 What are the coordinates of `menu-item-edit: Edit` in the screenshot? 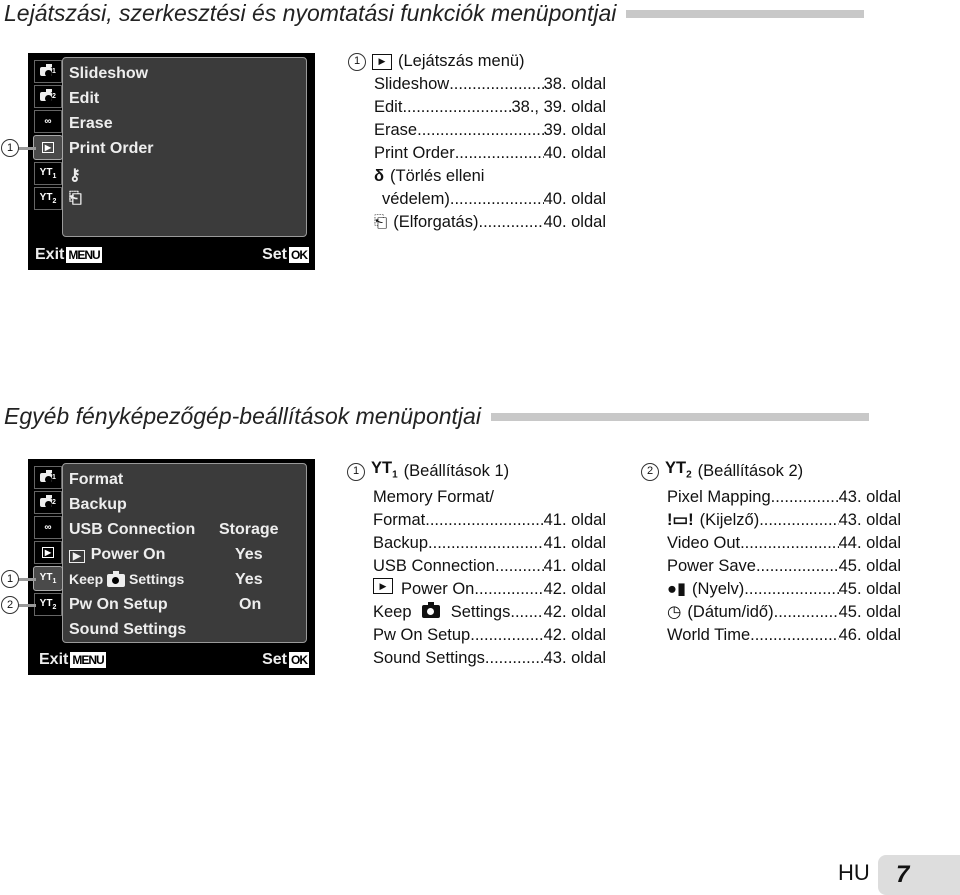 It's located at (84, 99).